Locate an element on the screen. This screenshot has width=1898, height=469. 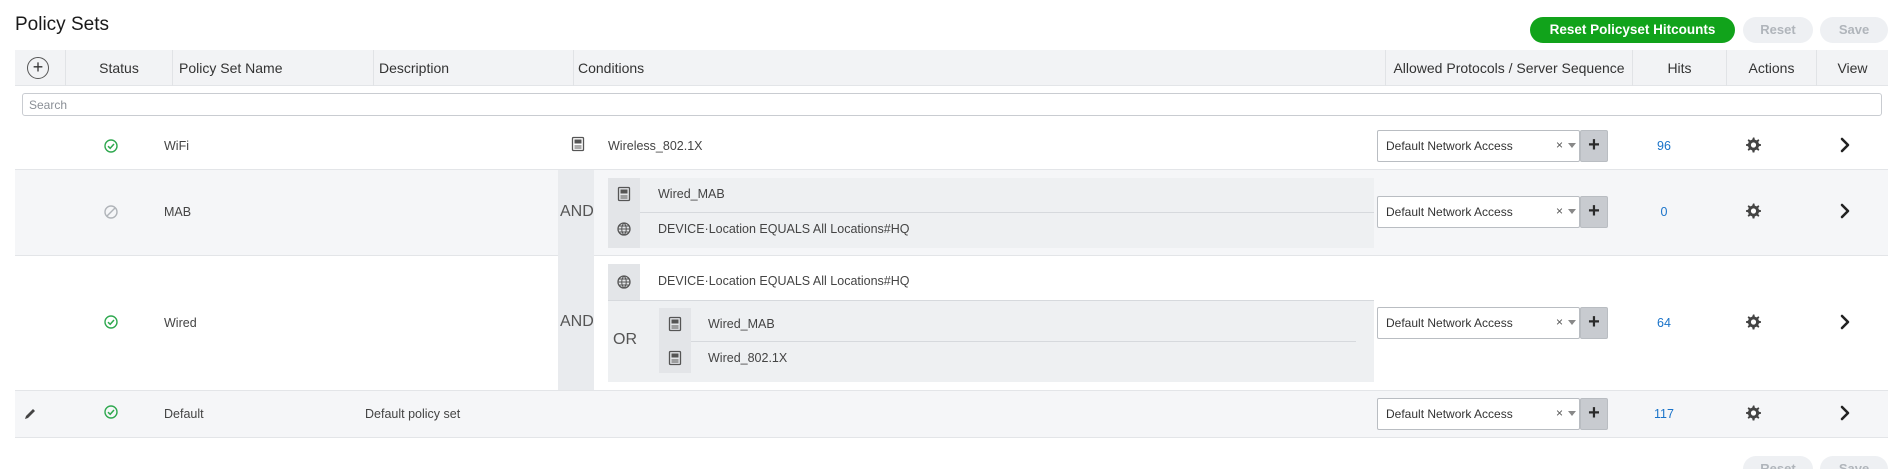
reset-button-bottom: Reset is located at coordinates (1778, 462).